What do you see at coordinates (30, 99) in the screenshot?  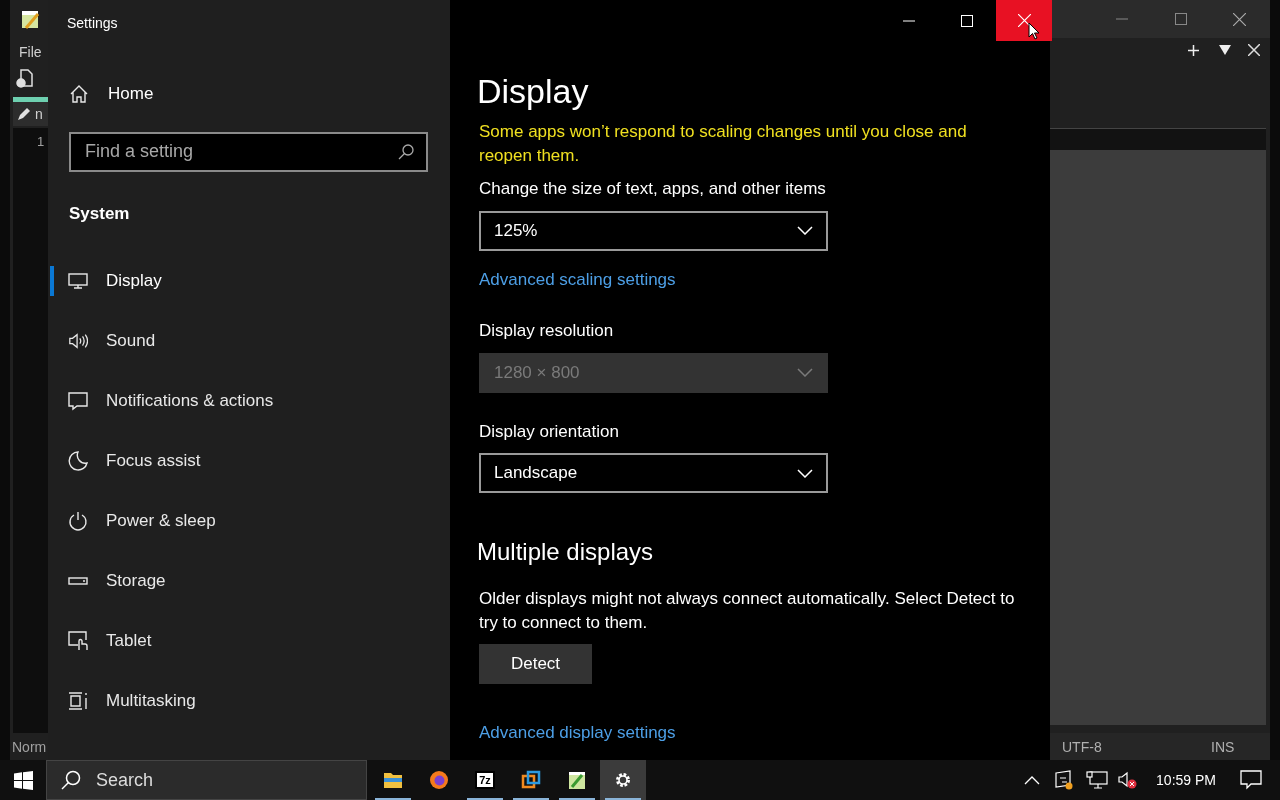 I see `tab-indicator` at bounding box center [30, 99].